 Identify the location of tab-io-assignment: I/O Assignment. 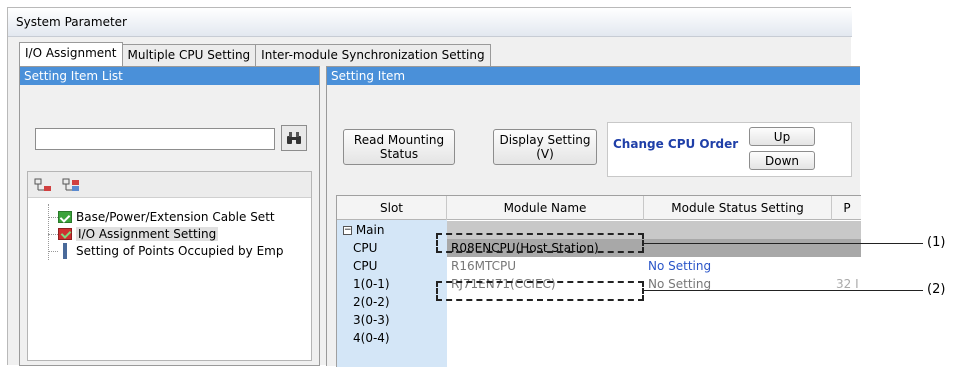
(71, 54).